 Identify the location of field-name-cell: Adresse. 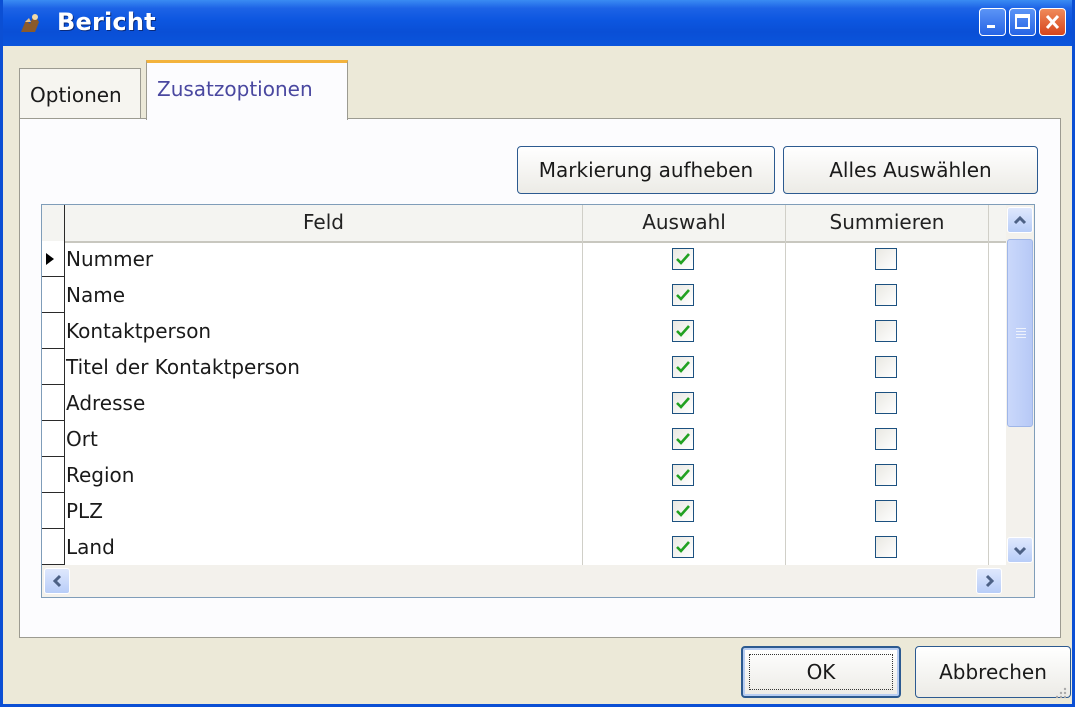
(105, 403).